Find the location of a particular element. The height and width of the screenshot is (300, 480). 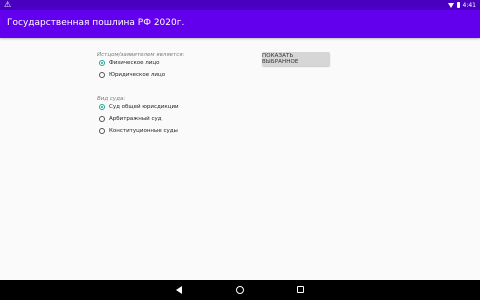

show-selected-button: ПОКАЗАТЬ ВЫБРАННОЕ is located at coordinates (296, 59).